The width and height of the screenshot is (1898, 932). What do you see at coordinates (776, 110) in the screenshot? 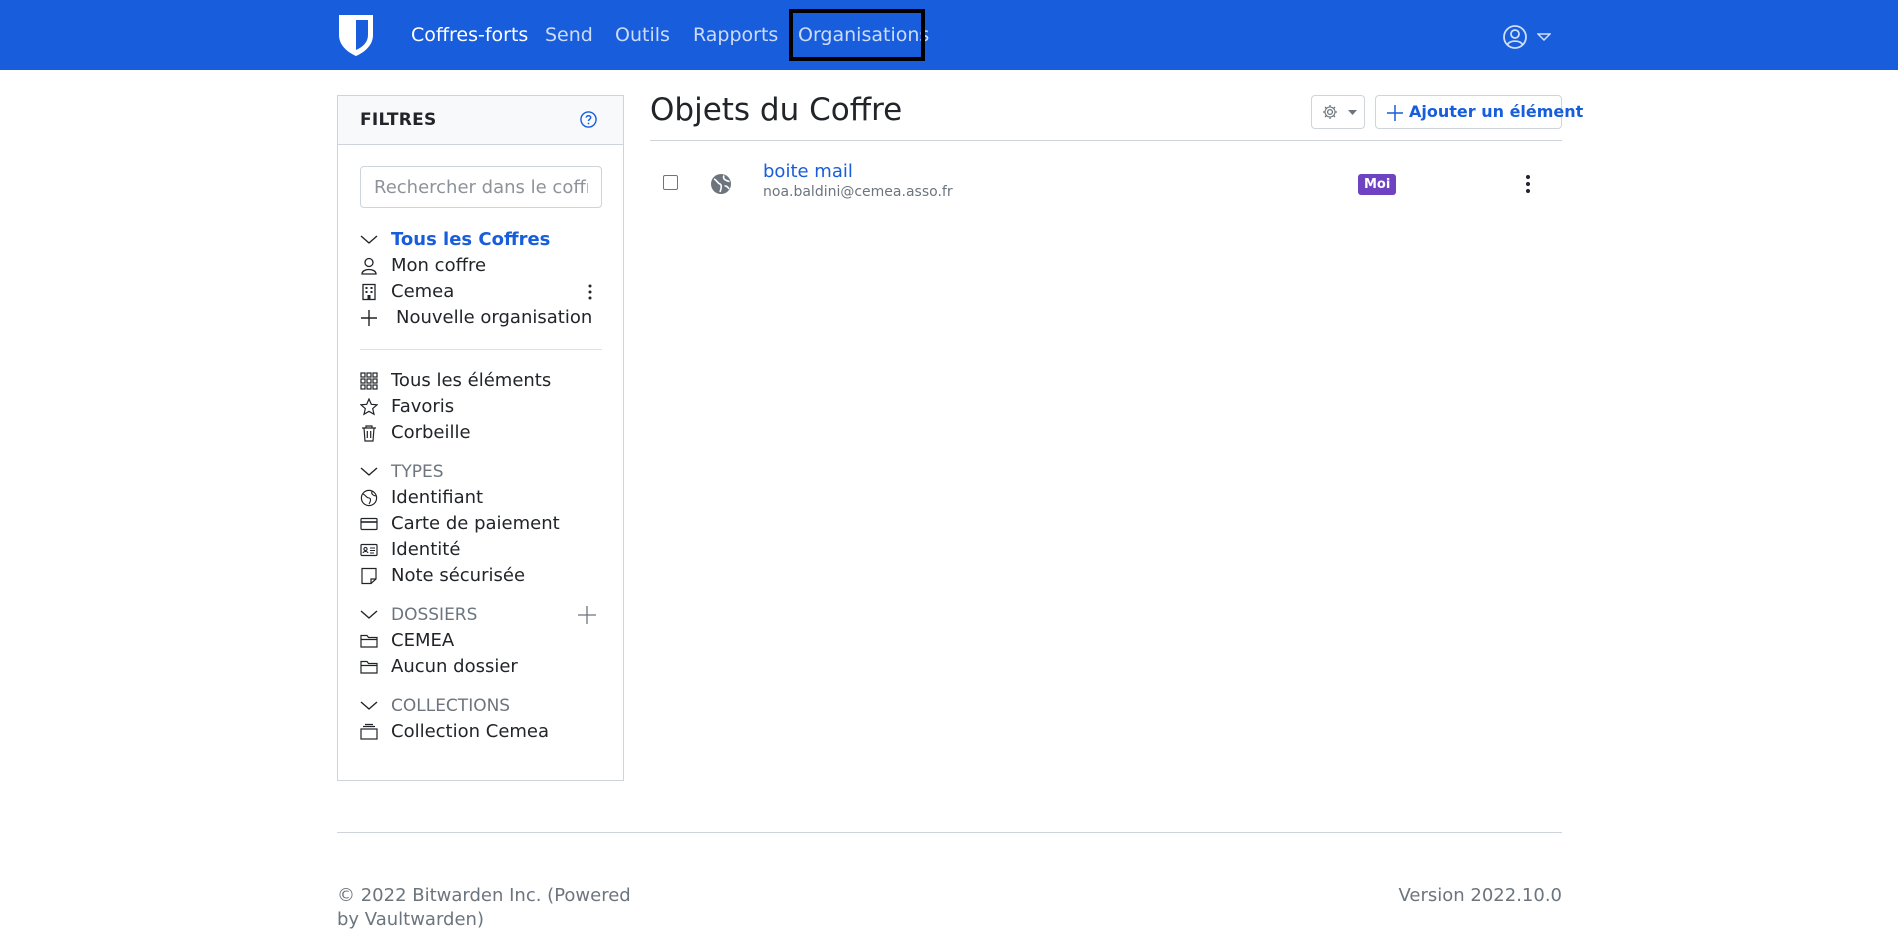
I see `page-title: Objets du Coffre` at bounding box center [776, 110].